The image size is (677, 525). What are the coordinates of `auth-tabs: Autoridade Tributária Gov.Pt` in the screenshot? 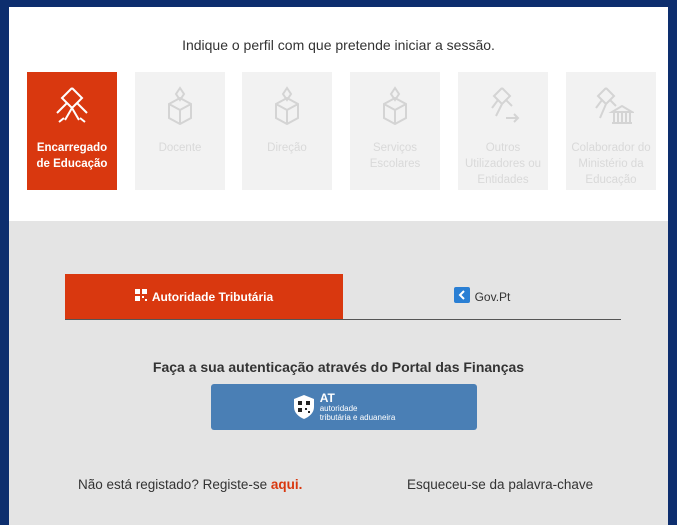 It's located at (343, 297).